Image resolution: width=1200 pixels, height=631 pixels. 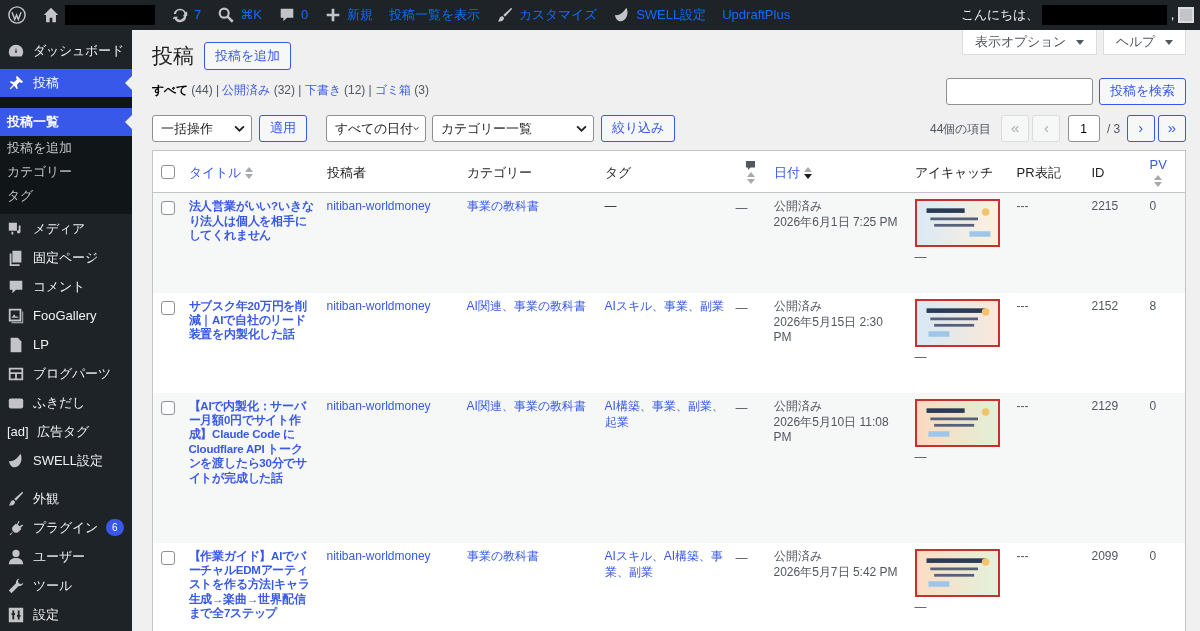 What do you see at coordinates (349, 15) in the screenshot?
I see `toolbar-link: 新規` at bounding box center [349, 15].